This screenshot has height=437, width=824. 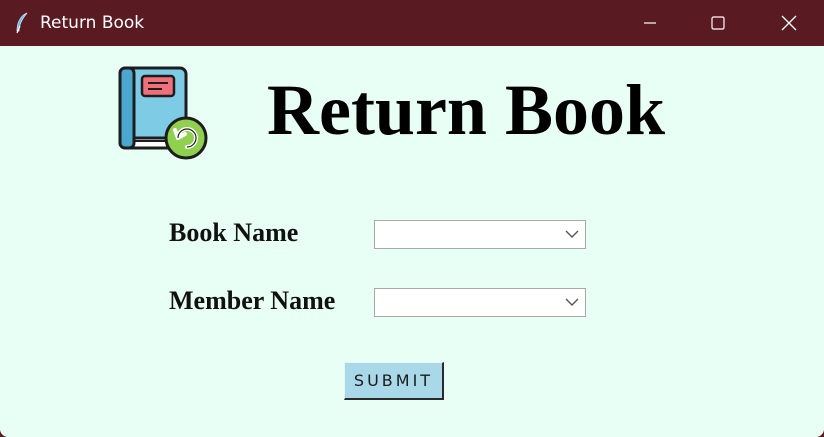 I want to click on close-button, so click(x=789, y=23).